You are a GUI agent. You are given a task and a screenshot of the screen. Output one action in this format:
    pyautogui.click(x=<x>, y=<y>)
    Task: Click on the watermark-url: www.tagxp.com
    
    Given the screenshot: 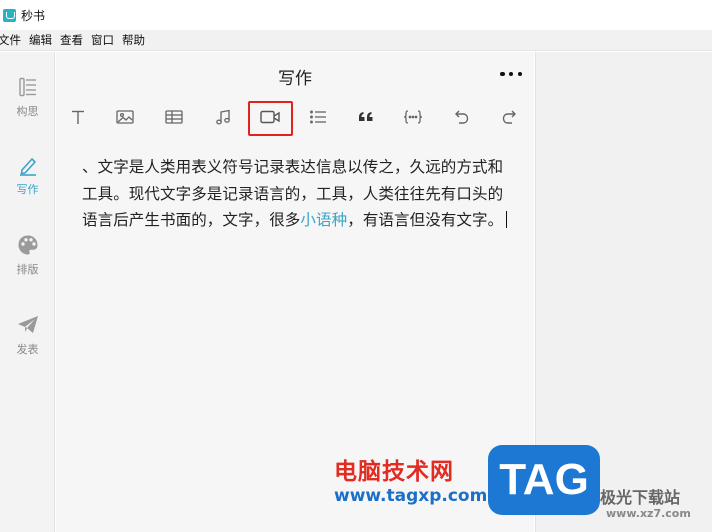 What is the action you would take?
    pyautogui.click(x=411, y=496)
    